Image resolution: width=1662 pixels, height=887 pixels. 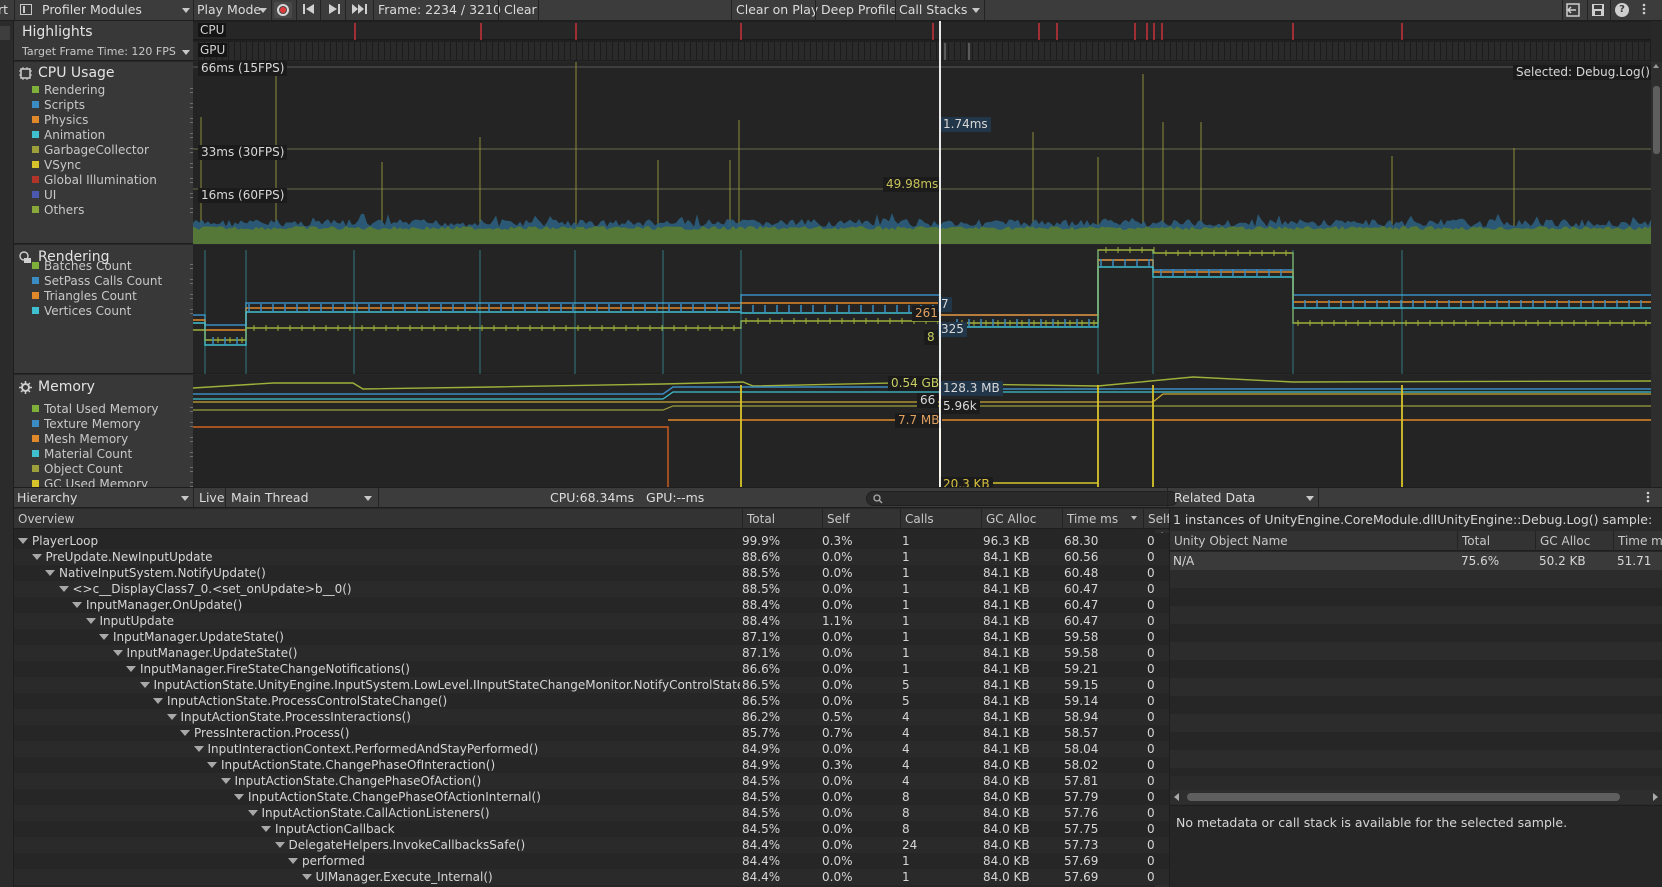 What do you see at coordinates (309, 10) in the screenshot?
I see `previous-frame-button` at bounding box center [309, 10].